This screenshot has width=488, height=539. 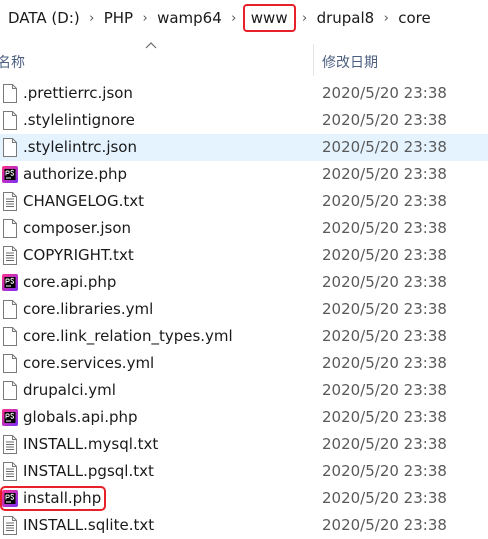 I want to click on file-row: CHANGELOG.txt 2020/5/20 23:38, so click(x=244, y=201).